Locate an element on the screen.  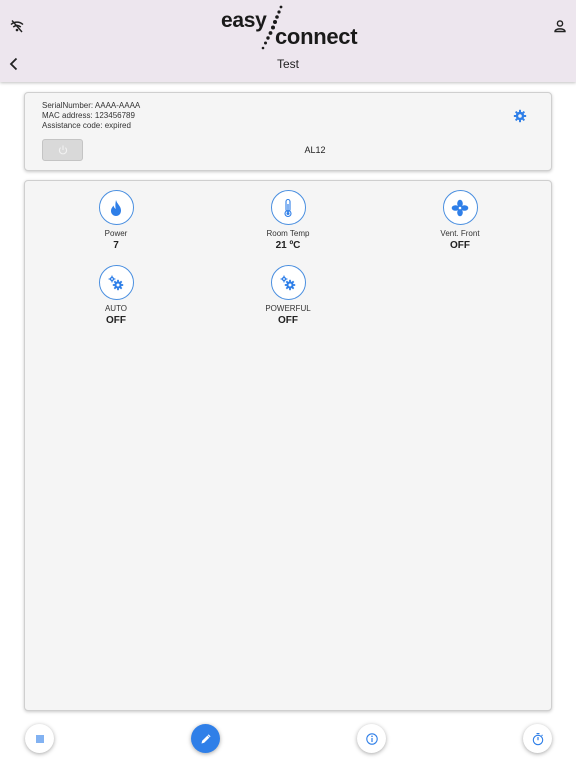
tile-label: Room Temp is located at coordinates (288, 233).